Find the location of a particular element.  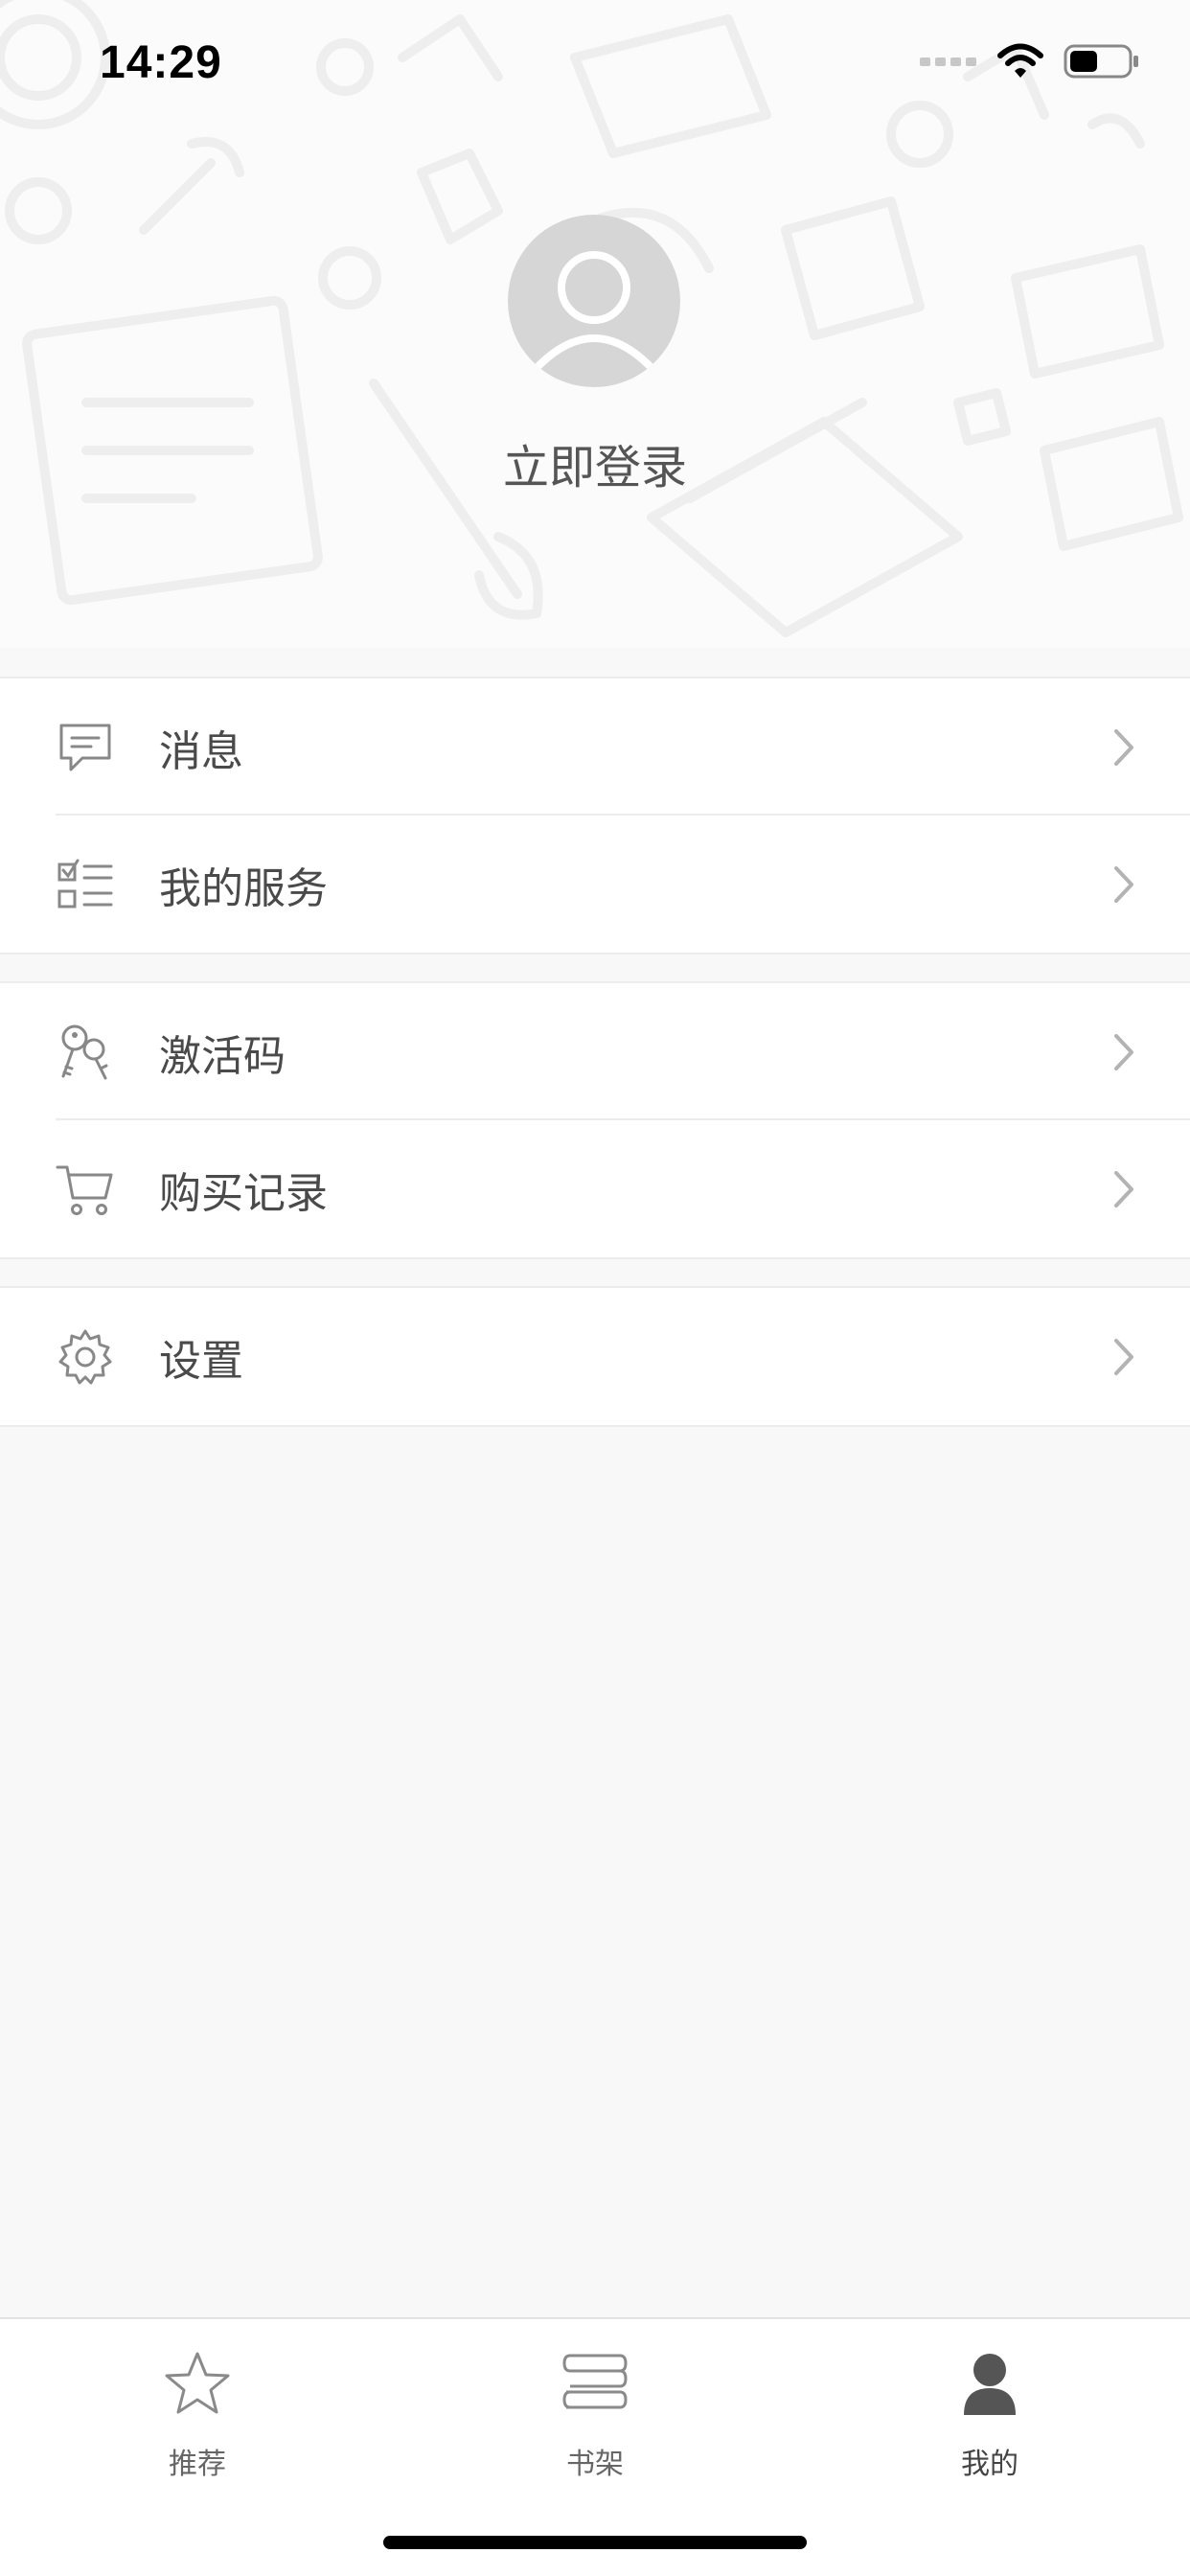

menu-item-label: 我的服务 is located at coordinates (244, 888).